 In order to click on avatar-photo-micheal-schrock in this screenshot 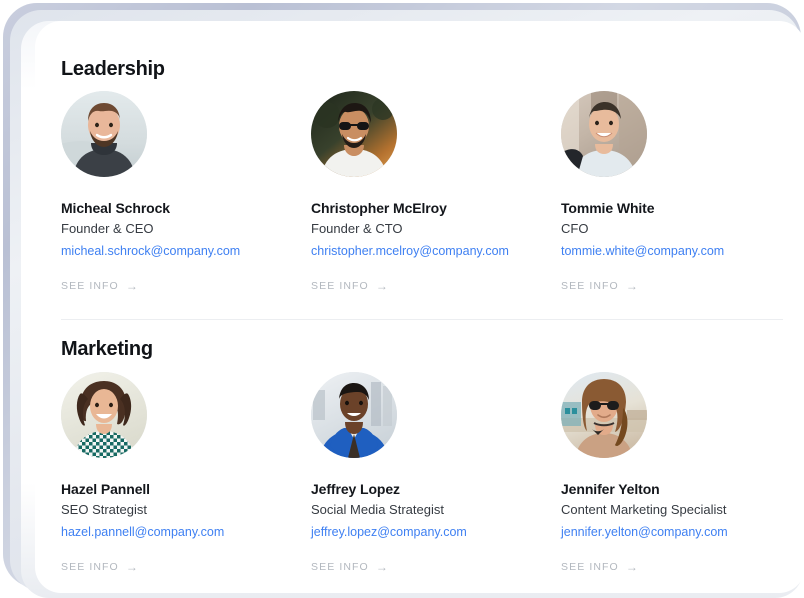, I will do `click(104, 134)`.